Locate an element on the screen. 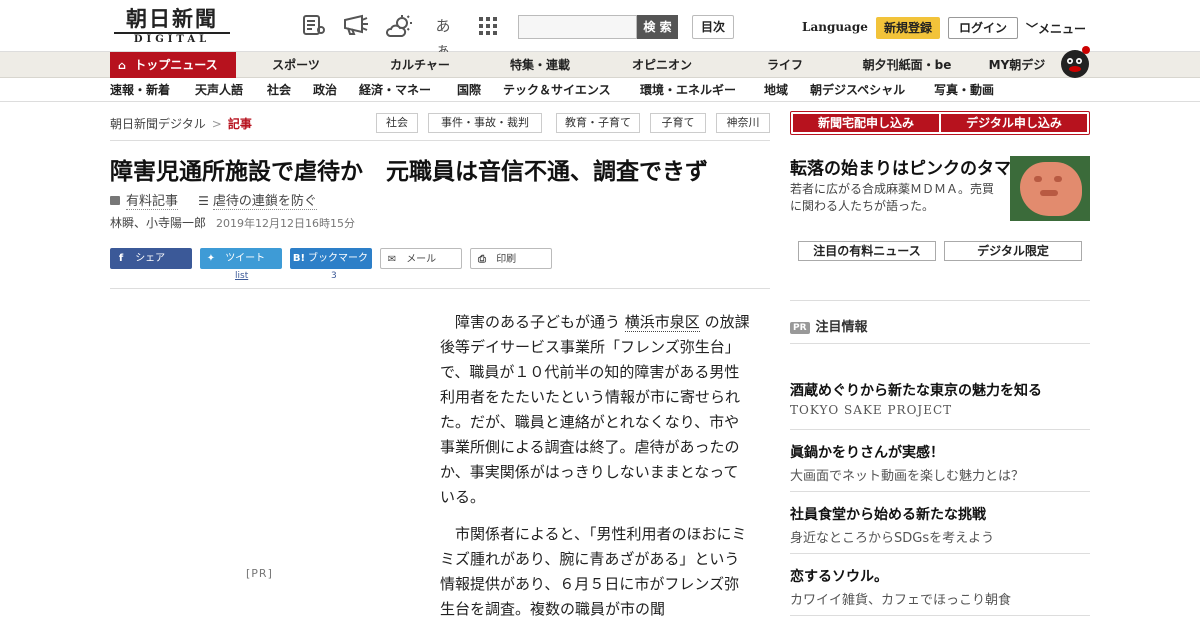 This screenshot has width=1200, height=630. pr-ad-label: [PR] is located at coordinates (259, 573).